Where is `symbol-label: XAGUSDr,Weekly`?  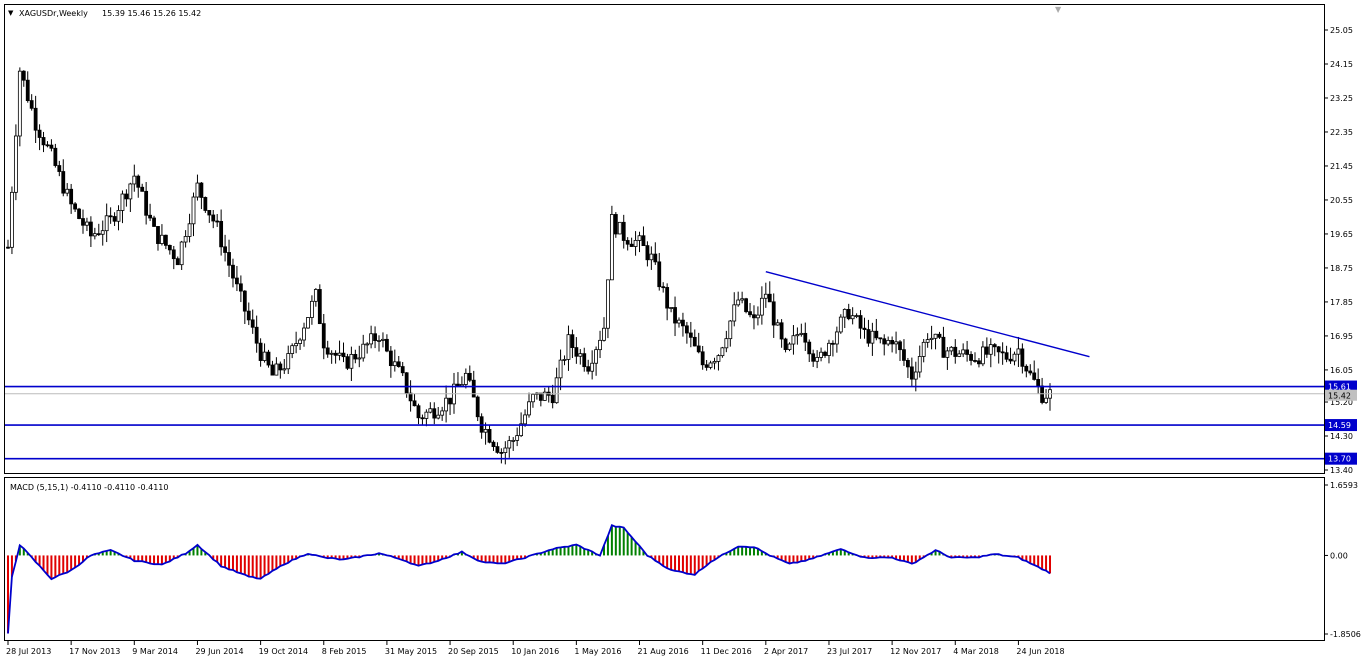 symbol-label: XAGUSDr,Weekly is located at coordinates (53, 13).